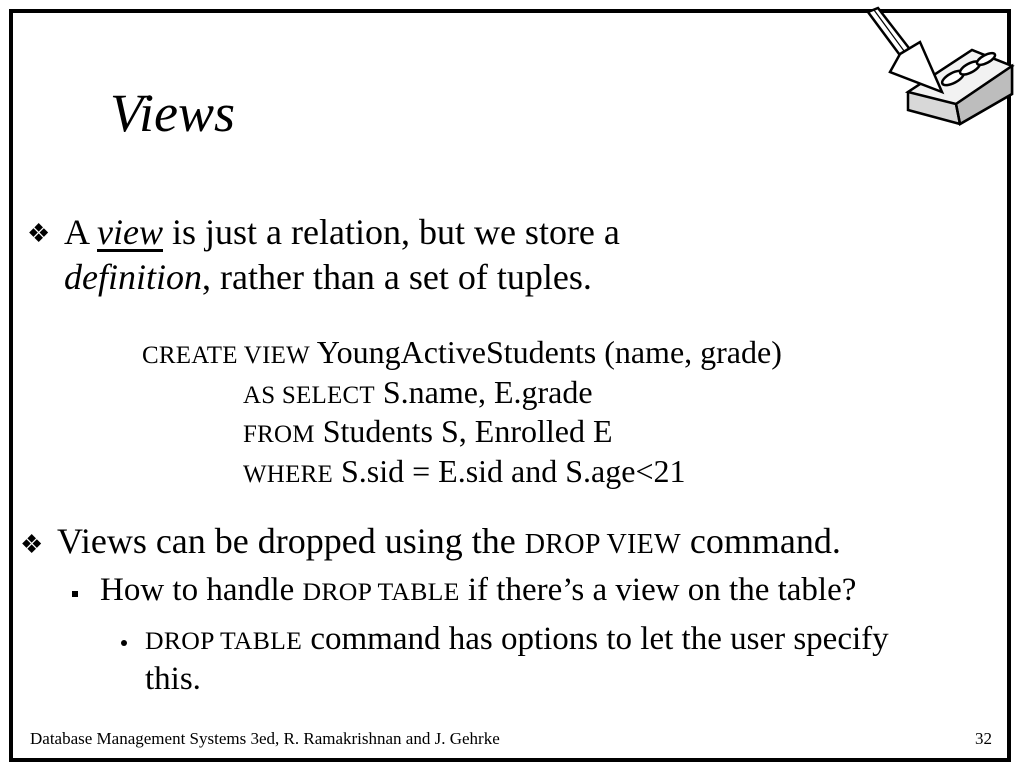 This screenshot has width=1020, height=771. What do you see at coordinates (545, 352) in the screenshot?
I see `sql-text: YoungActiveStudents (name, grade)` at bounding box center [545, 352].